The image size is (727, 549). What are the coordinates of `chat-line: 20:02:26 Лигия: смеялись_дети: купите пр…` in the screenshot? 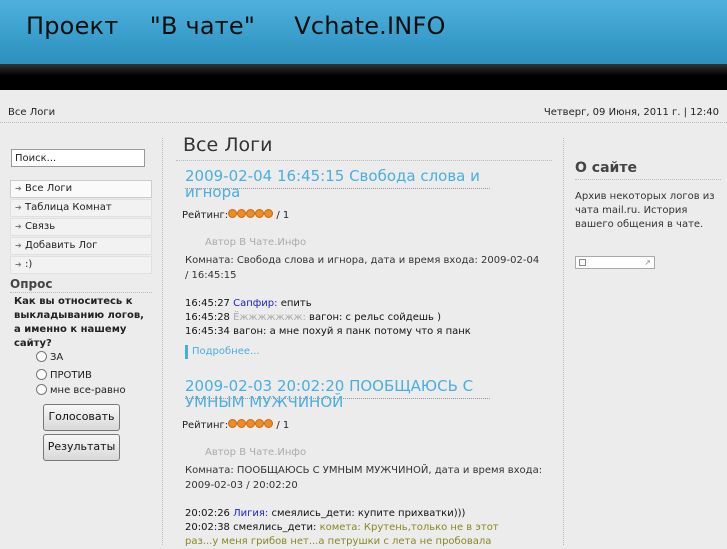 It's located at (365, 514).